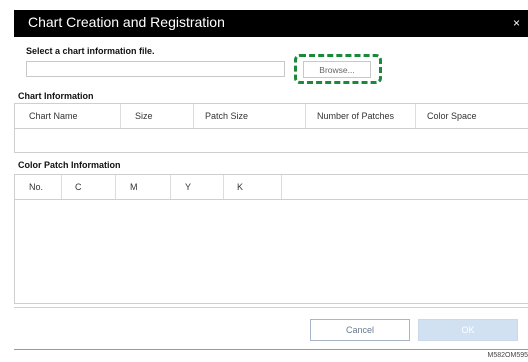  Describe the element at coordinates (126, 22) in the screenshot. I see `dialog-title: Chart Creation and Registration` at that location.